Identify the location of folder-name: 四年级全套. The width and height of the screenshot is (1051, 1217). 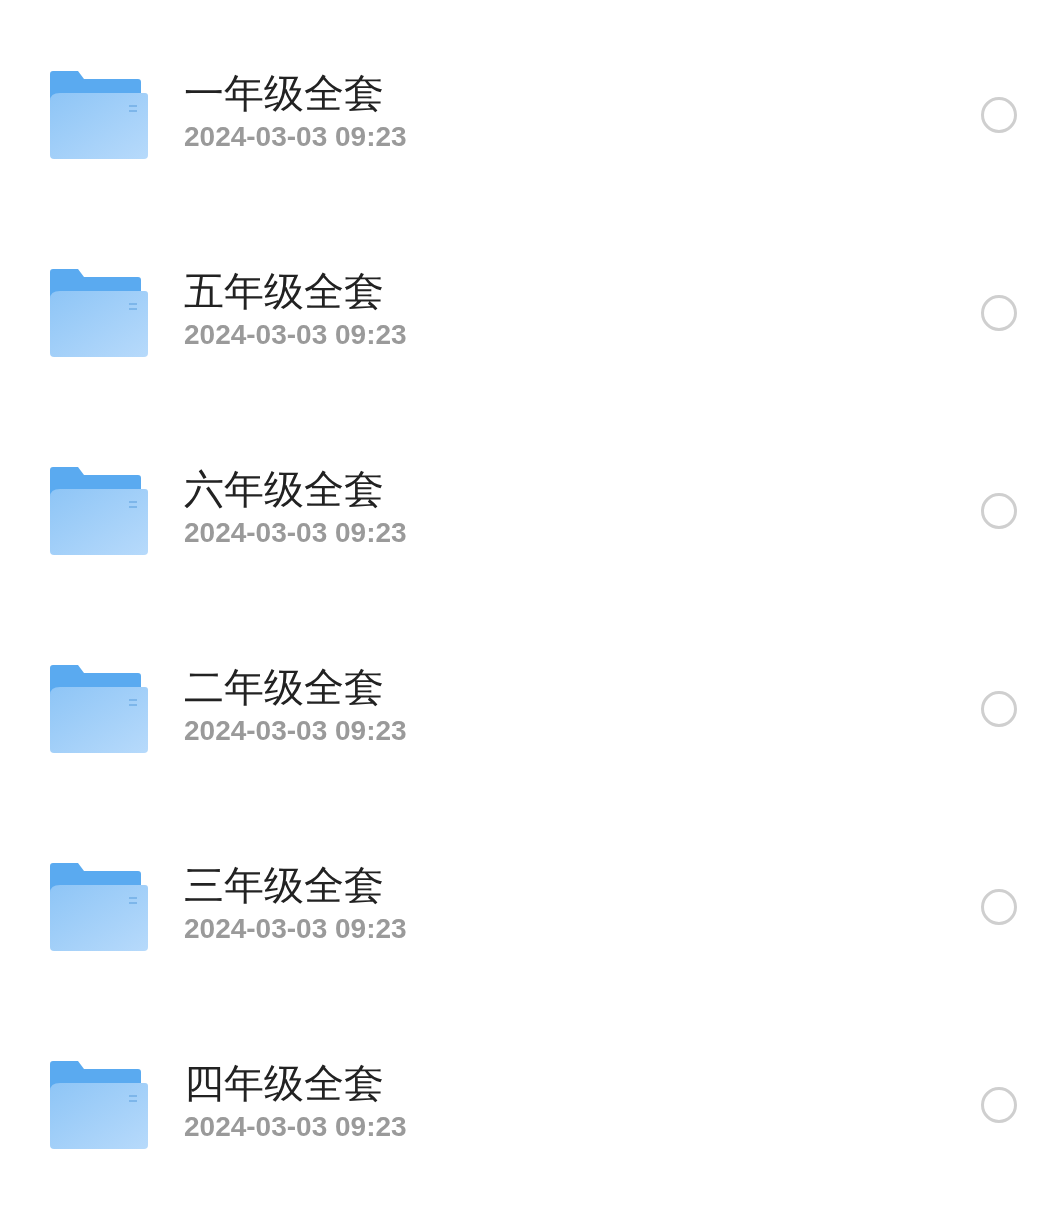
(284, 1083).